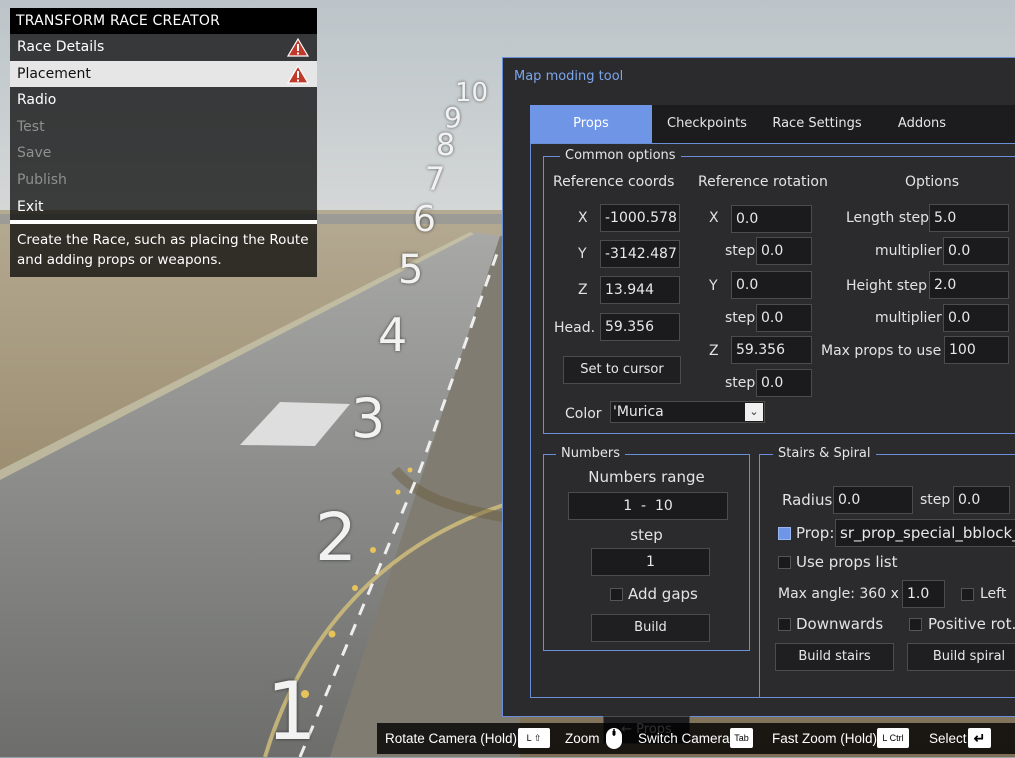  What do you see at coordinates (650, 562) in the screenshot?
I see `numbers-step-input: 1` at bounding box center [650, 562].